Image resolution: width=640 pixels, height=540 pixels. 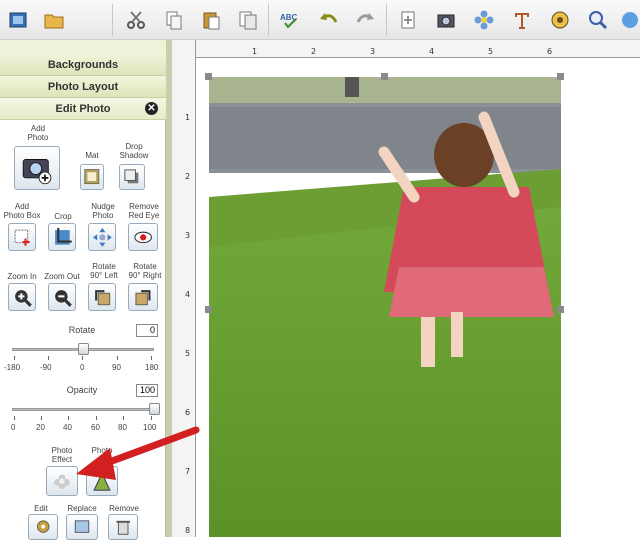 What do you see at coordinates (484, 20) in the screenshot?
I see `flower-icon` at bounding box center [484, 20].